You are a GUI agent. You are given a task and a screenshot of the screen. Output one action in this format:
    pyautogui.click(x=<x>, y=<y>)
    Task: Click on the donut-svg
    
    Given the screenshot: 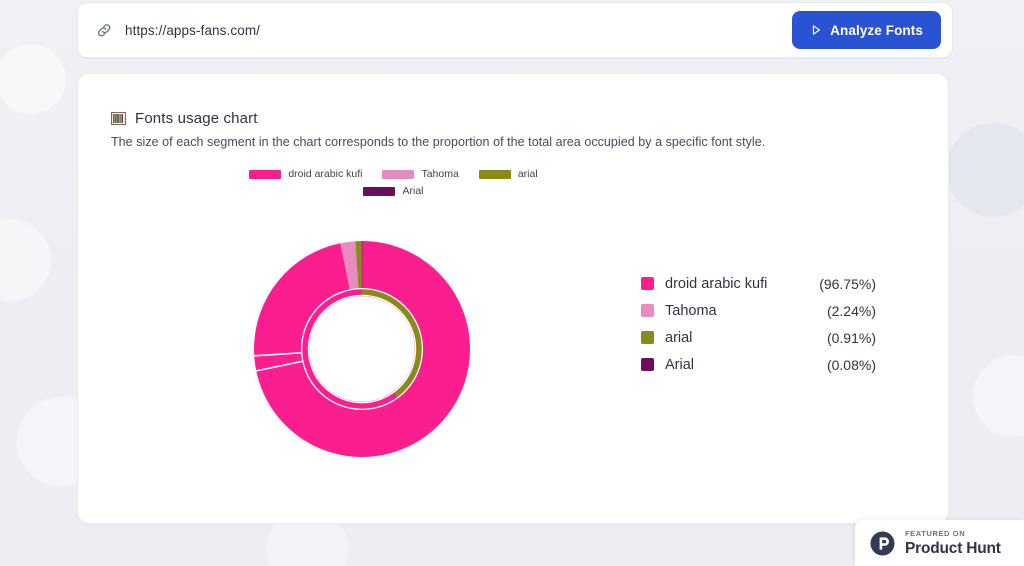 What is the action you would take?
    pyautogui.click(x=362, y=349)
    